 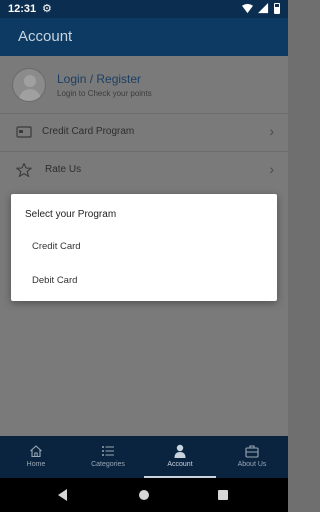 I want to click on nav-label: Home, so click(x=36, y=464).